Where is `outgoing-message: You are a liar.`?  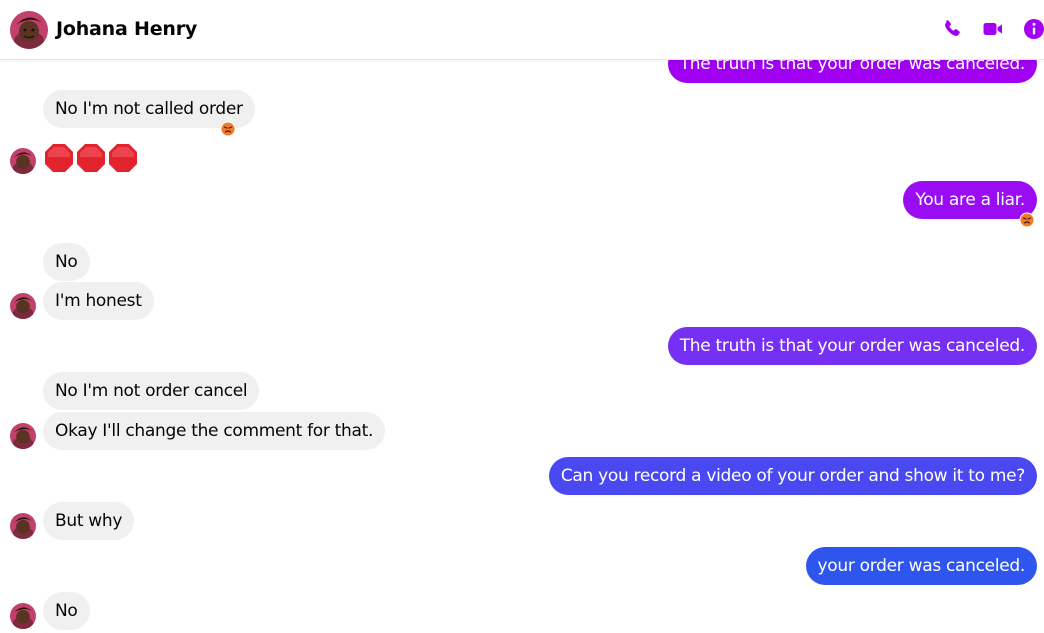 outgoing-message: You are a liar. is located at coordinates (970, 200).